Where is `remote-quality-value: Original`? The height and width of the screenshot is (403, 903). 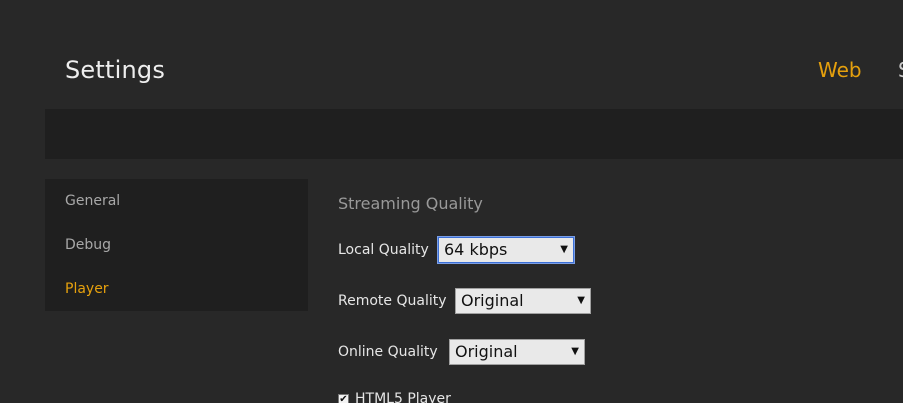 remote-quality-value: Original is located at coordinates (492, 300).